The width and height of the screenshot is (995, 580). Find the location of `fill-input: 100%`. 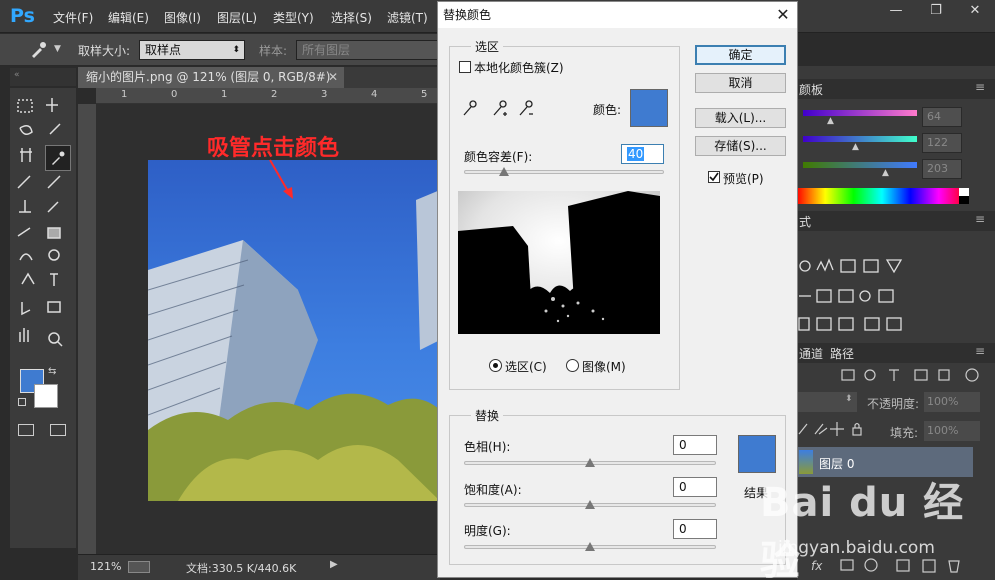

fill-input: 100% is located at coordinates (952, 431).